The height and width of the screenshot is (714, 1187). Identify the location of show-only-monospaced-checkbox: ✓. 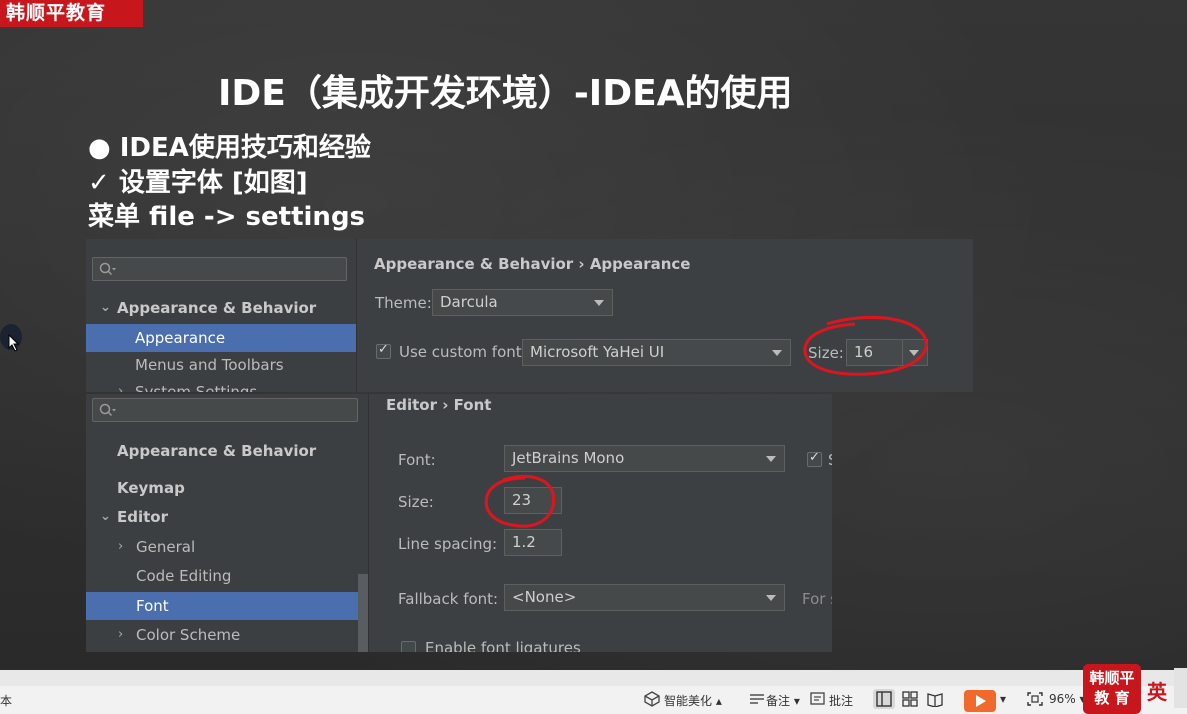
(814, 458).